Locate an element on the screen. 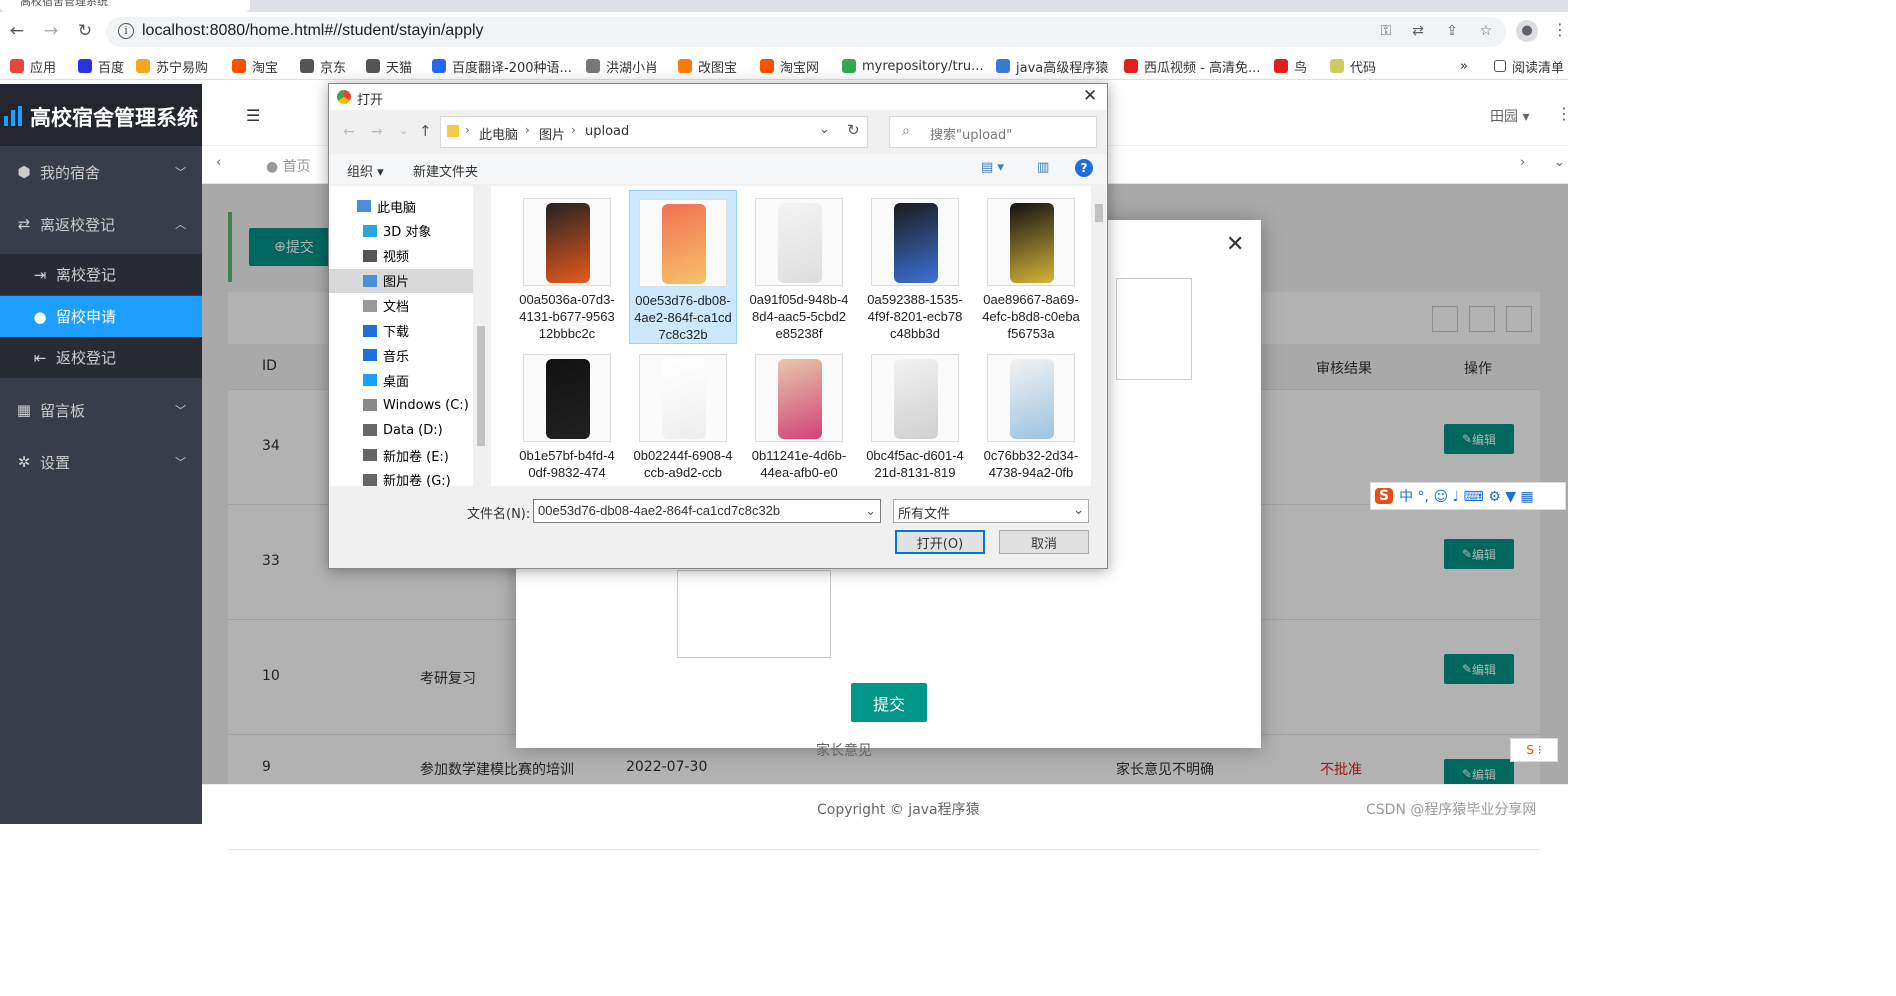 The height and width of the screenshot is (996, 1896). menu-toggle-icon: ☰ is located at coordinates (253, 115).